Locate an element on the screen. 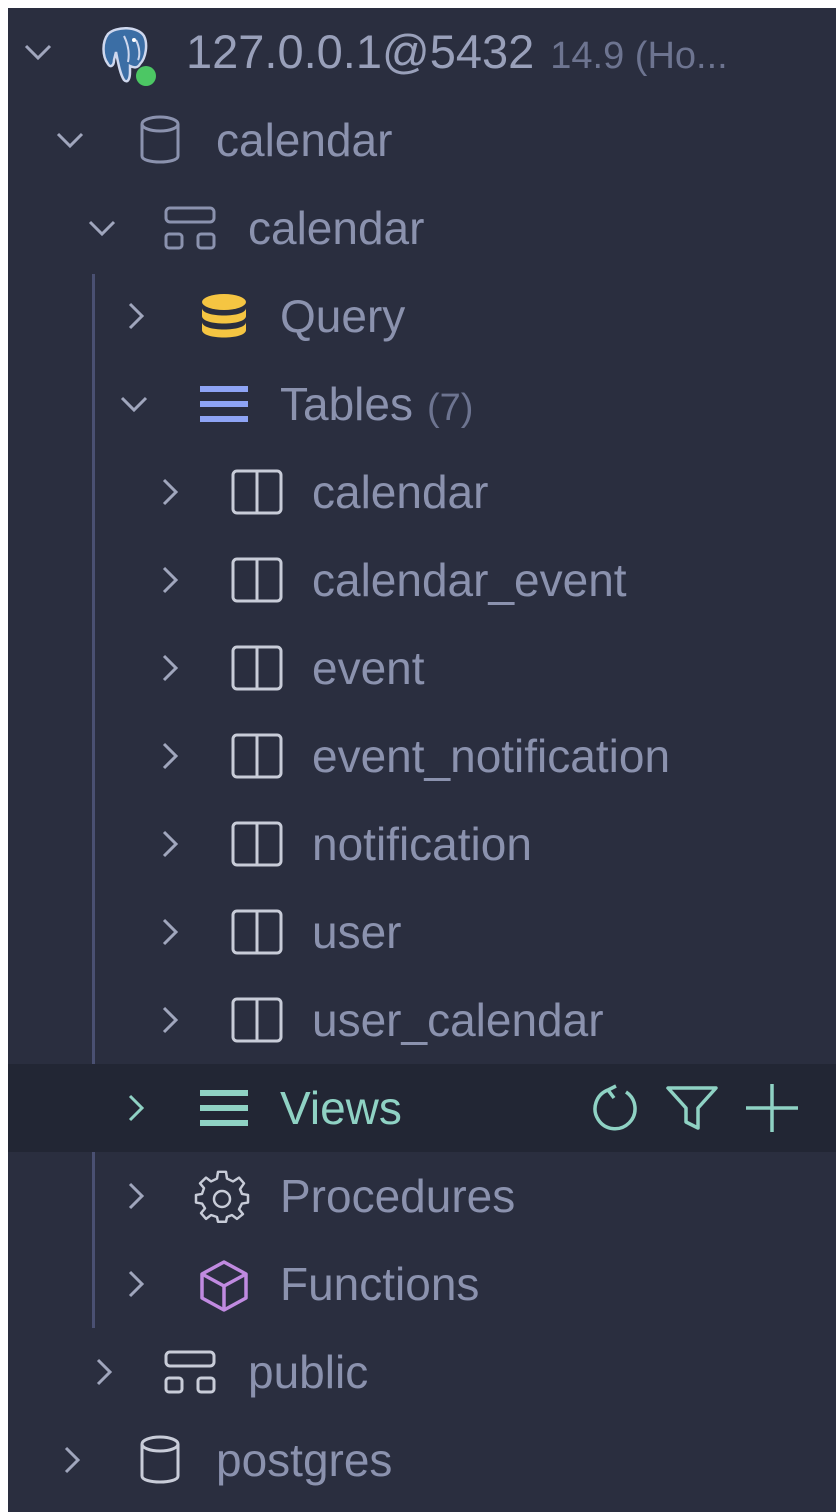 The height and width of the screenshot is (1512, 836). table-name: user_calendar is located at coordinates (458, 1020).